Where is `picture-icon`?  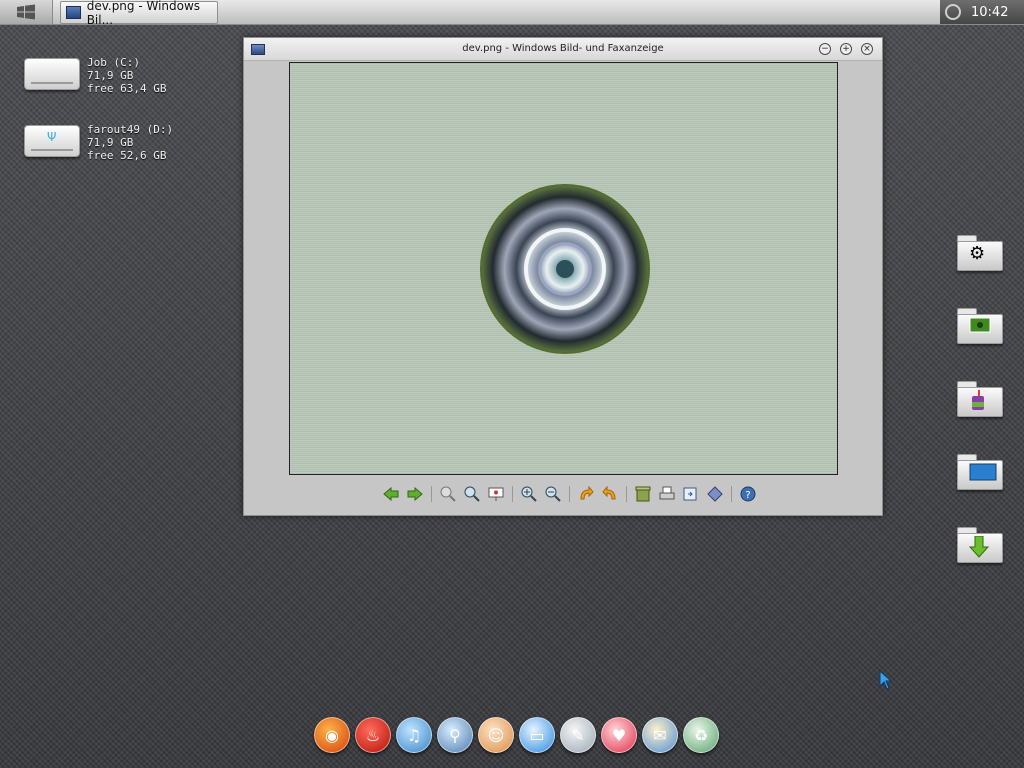
picture-icon is located at coordinates (980, 327).